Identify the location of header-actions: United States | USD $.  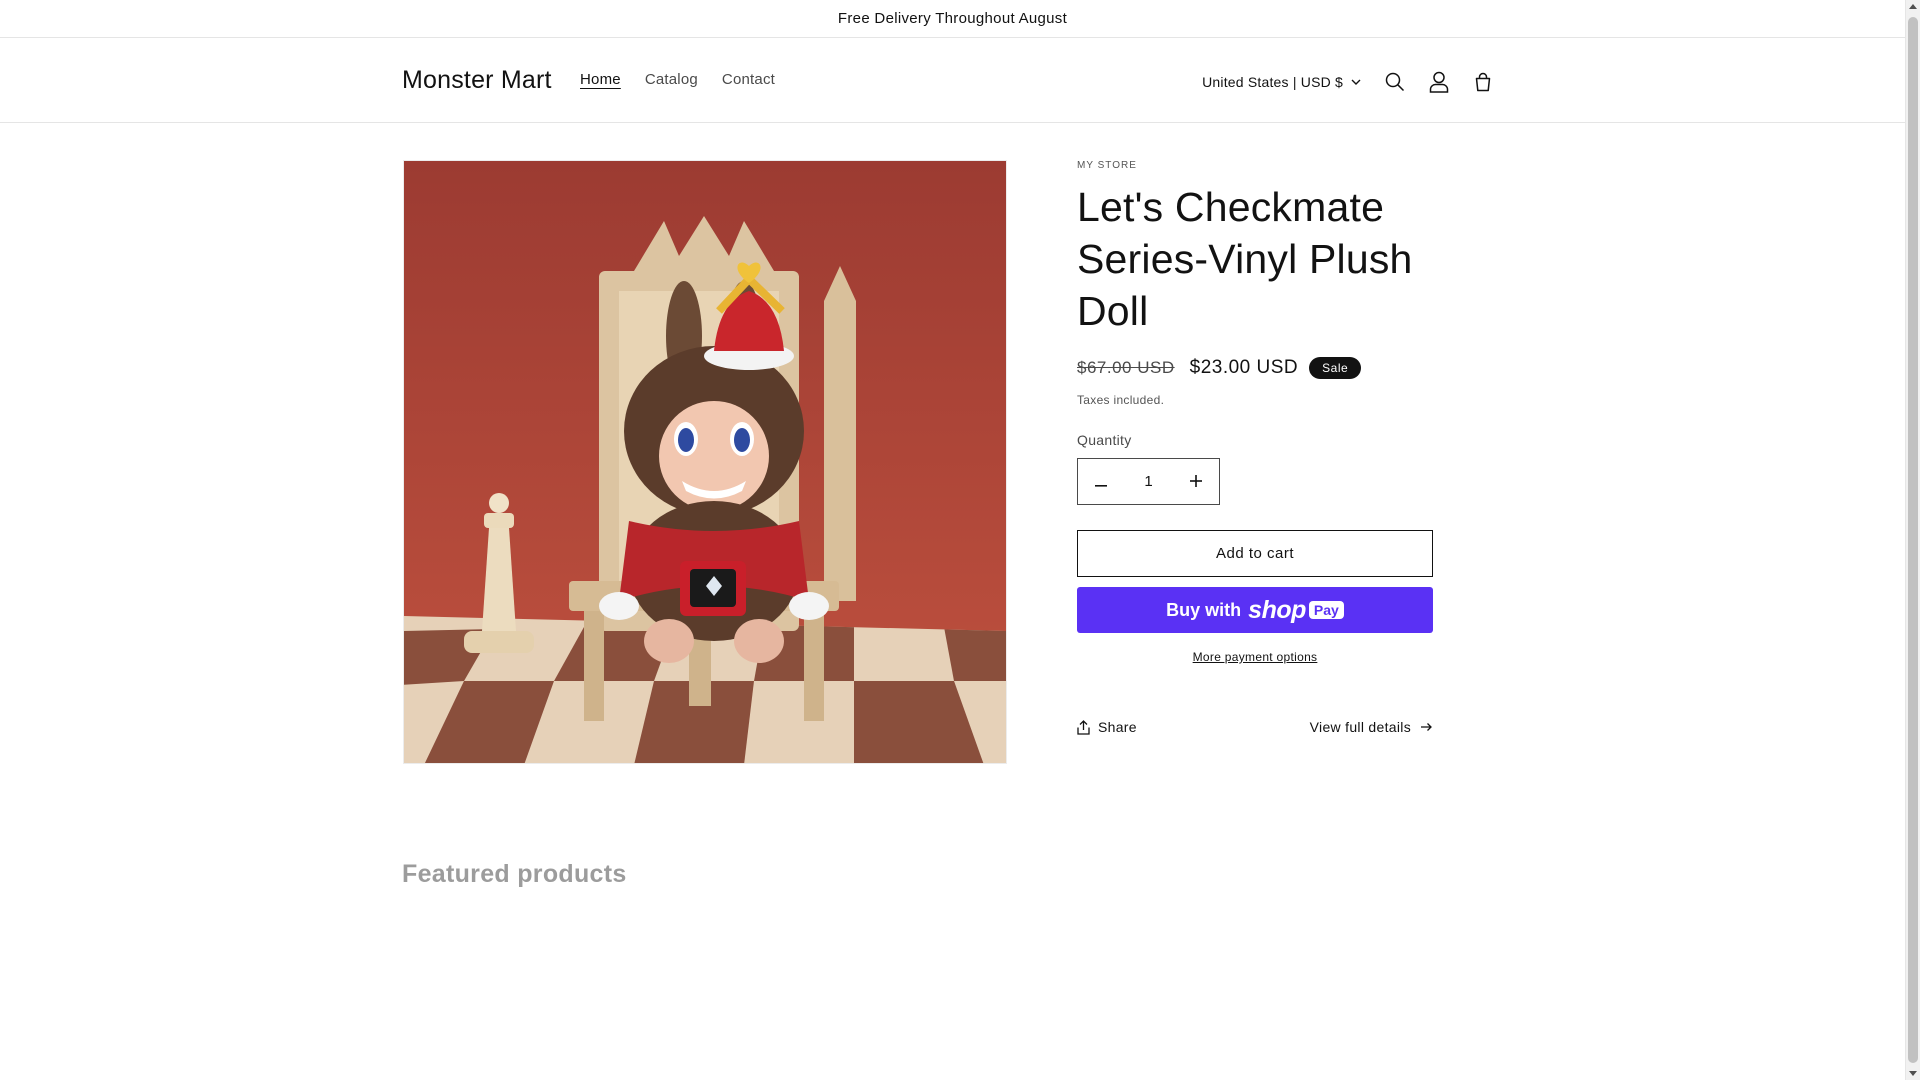
(1353, 82).